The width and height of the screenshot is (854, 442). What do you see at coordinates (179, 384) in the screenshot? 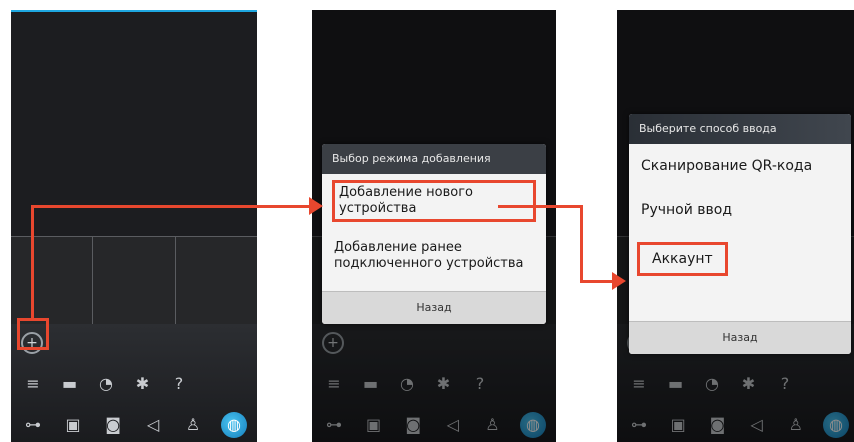
I see `help-icon: ?` at bounding box center [179, 384].